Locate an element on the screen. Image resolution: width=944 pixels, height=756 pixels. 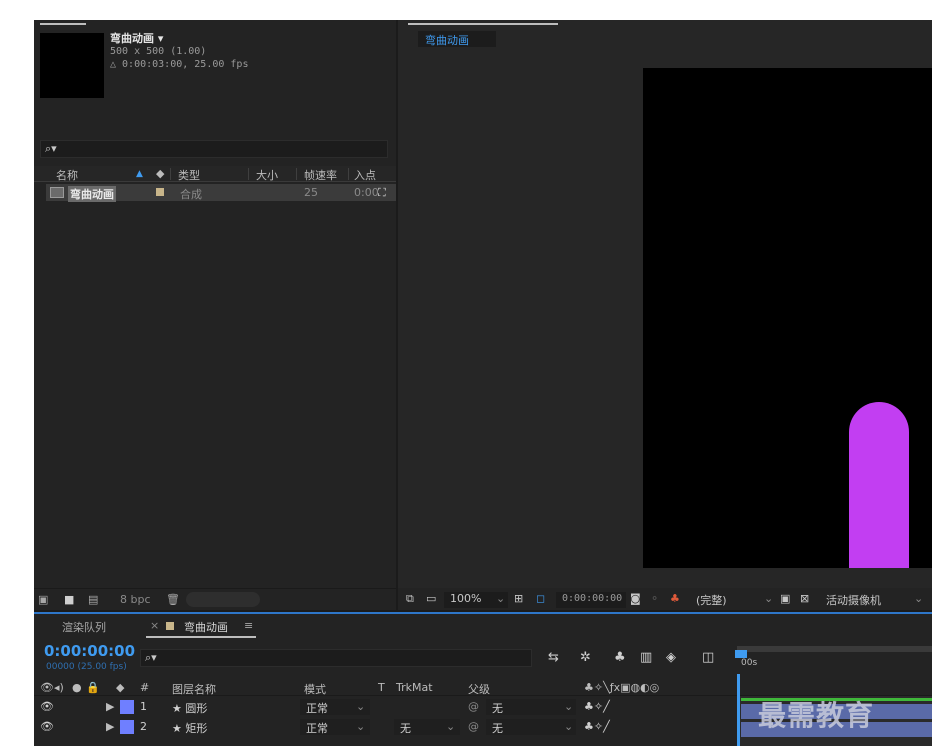
col-parent: 父级 is located at coordinates (479, 689).